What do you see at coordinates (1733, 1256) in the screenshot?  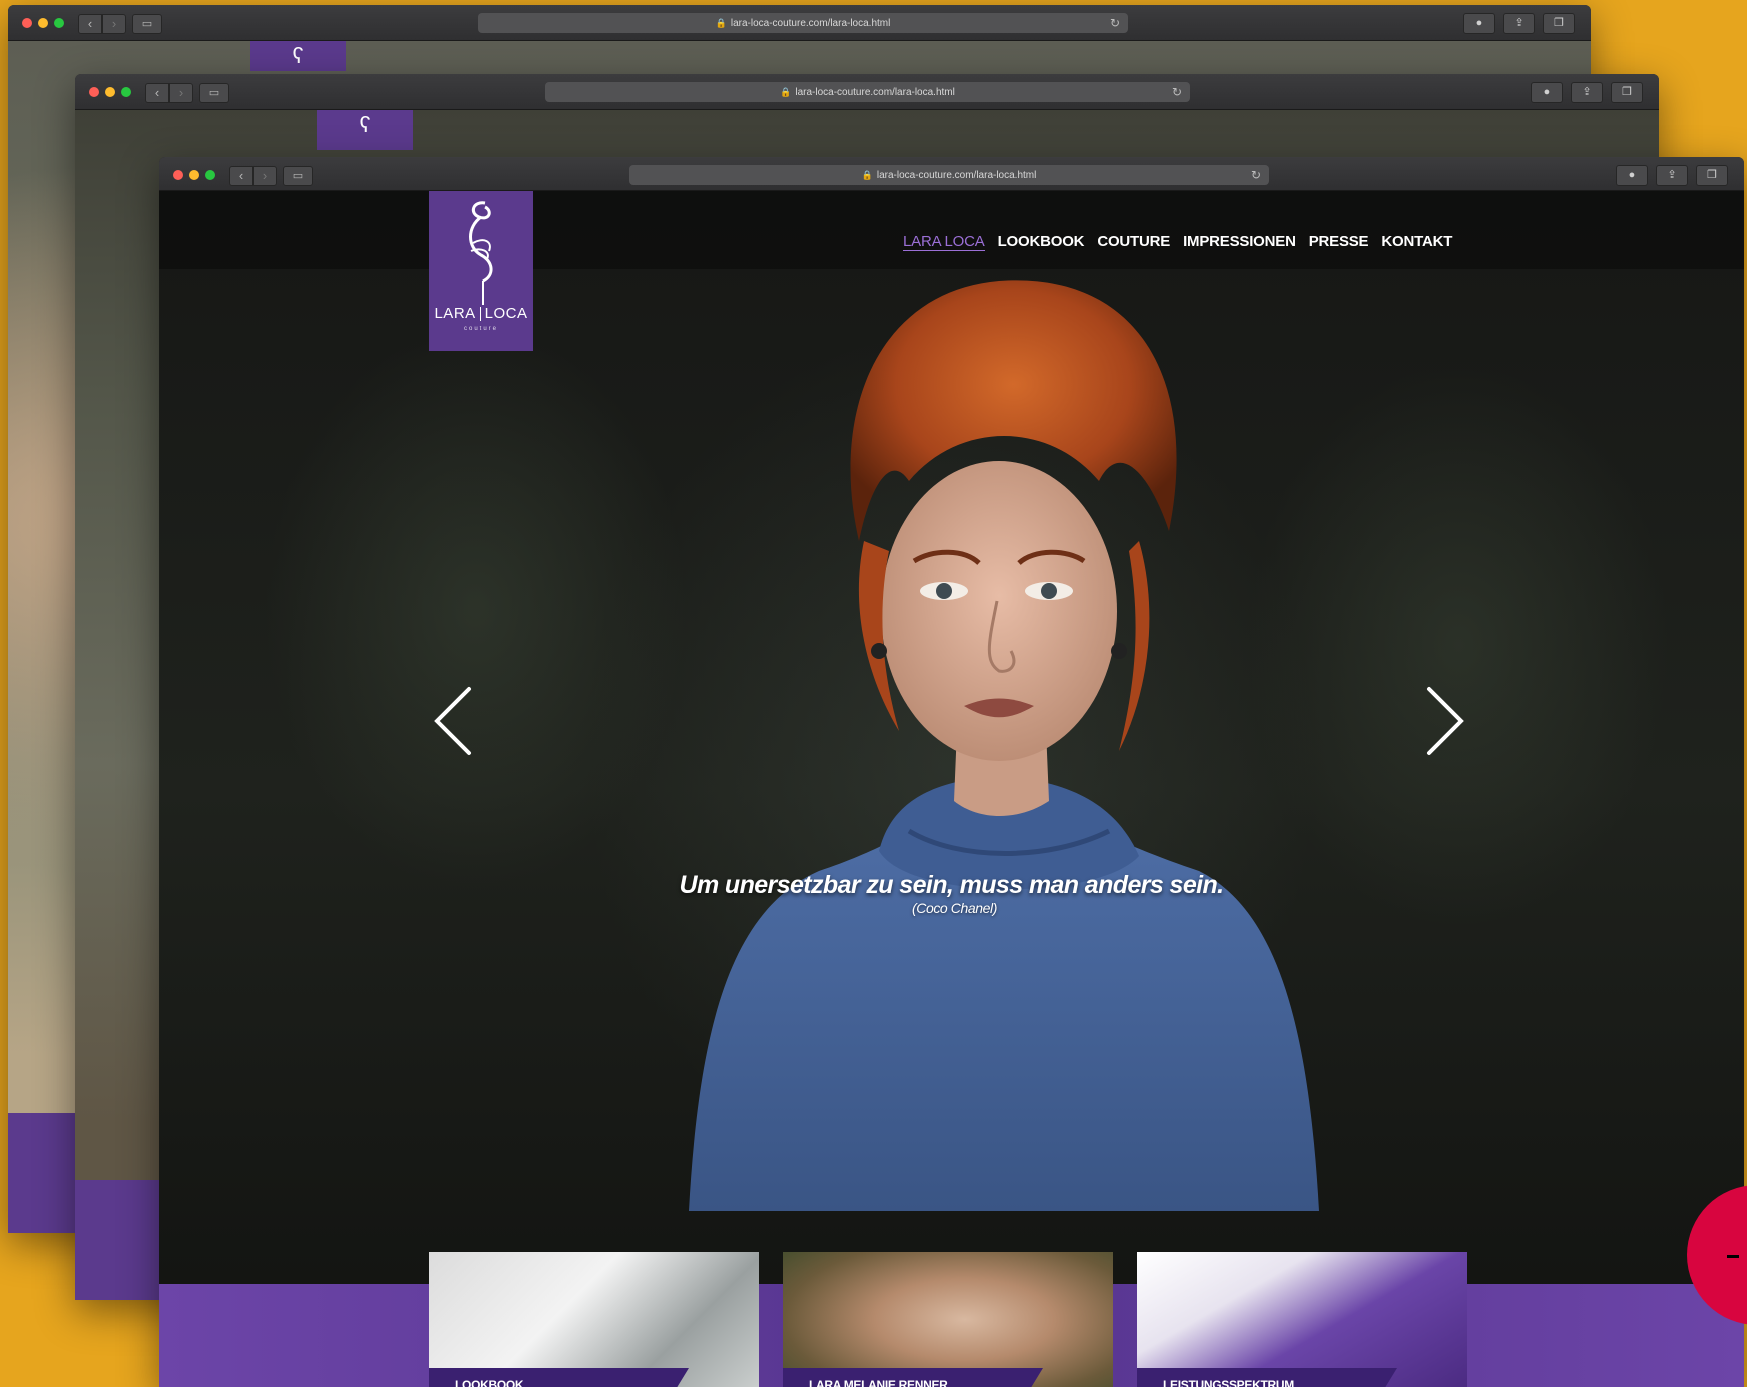 I see `minus-icon` at bounding box center [1733, 1256].